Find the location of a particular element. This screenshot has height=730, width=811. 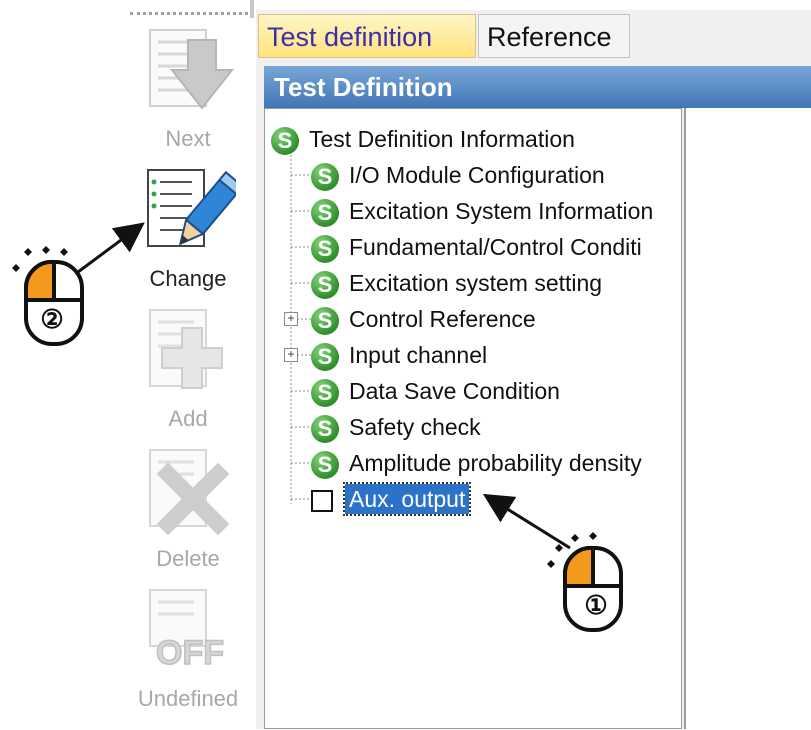

add-label: Add is located at coordinates (188, 418).